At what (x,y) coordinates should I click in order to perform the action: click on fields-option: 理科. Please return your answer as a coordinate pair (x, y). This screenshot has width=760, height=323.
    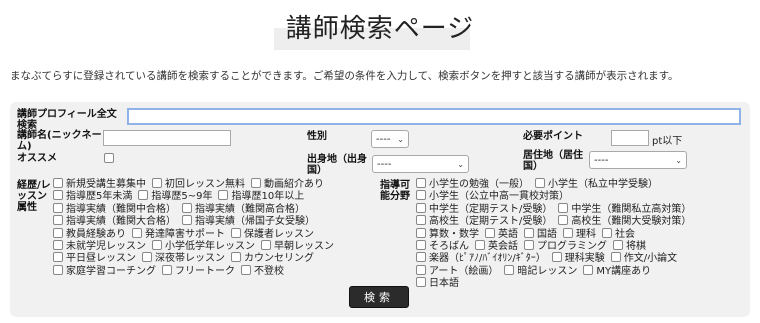
    Looking at the image, I should click on (579, 233).